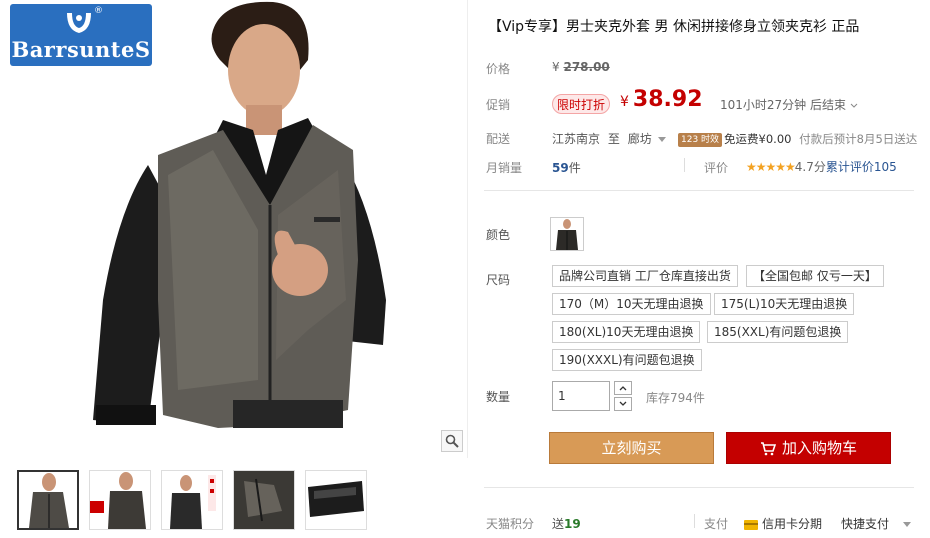  I want to click on quick-pay-option: 快捷支付, so click(876, 523).